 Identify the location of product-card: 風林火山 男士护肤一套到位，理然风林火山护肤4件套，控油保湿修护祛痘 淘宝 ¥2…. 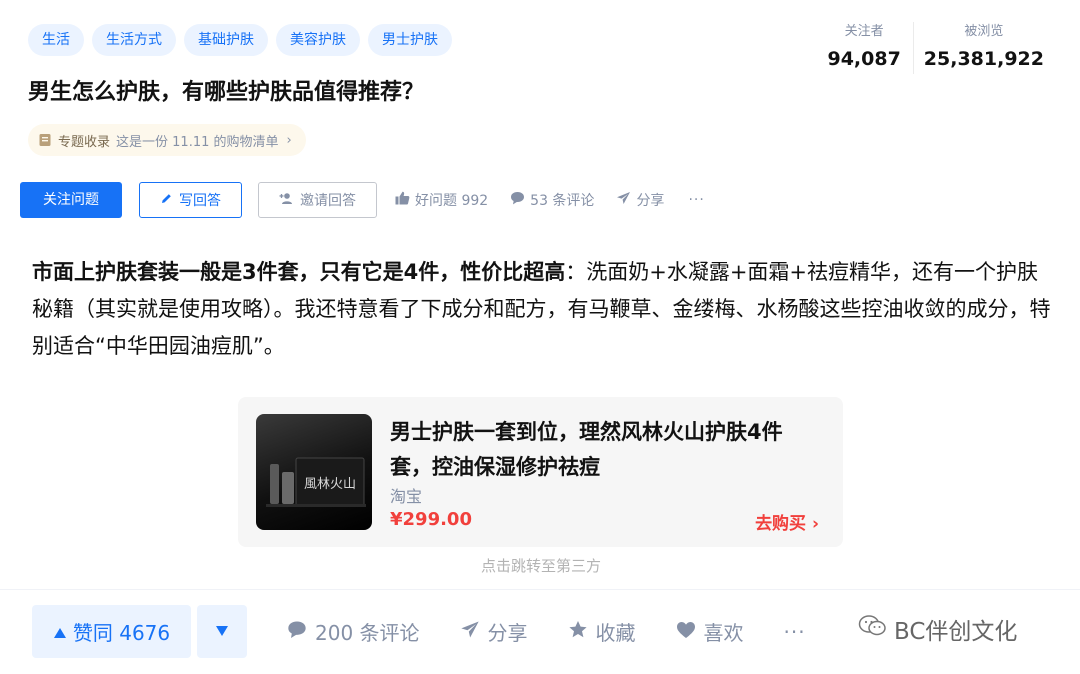
(540, 472).